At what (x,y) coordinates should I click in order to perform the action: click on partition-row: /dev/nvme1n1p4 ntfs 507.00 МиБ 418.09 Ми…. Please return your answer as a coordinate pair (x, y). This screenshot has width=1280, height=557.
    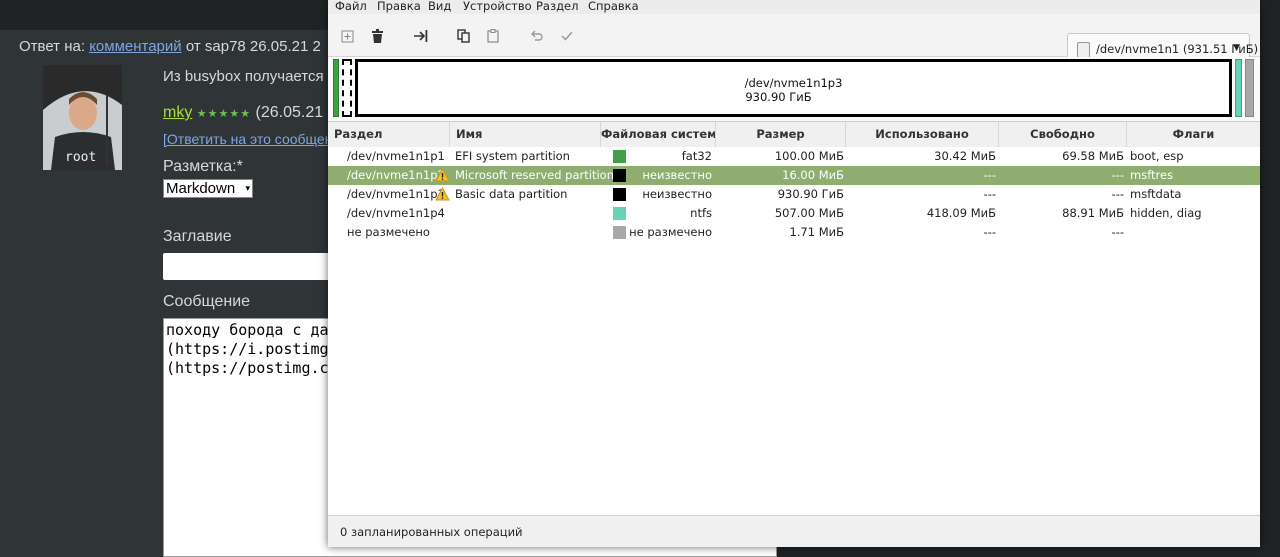
    Looking at the image, I should click on (794, 213).